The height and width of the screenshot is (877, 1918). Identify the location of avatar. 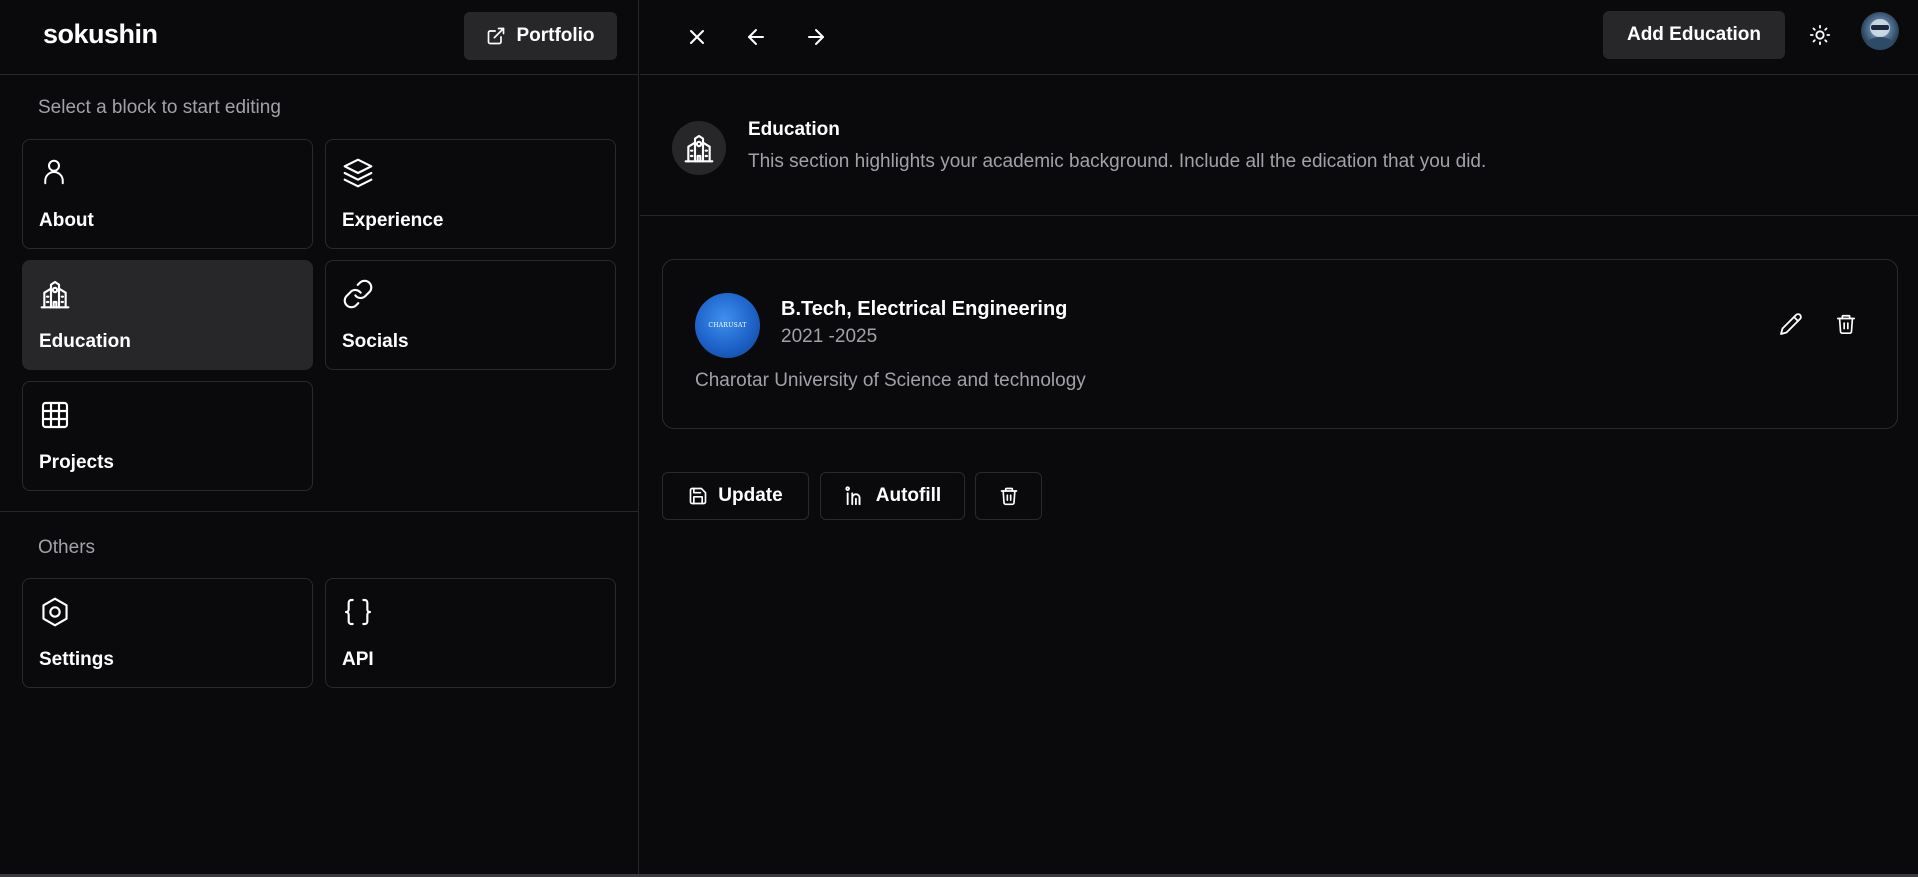
(1880, 31).